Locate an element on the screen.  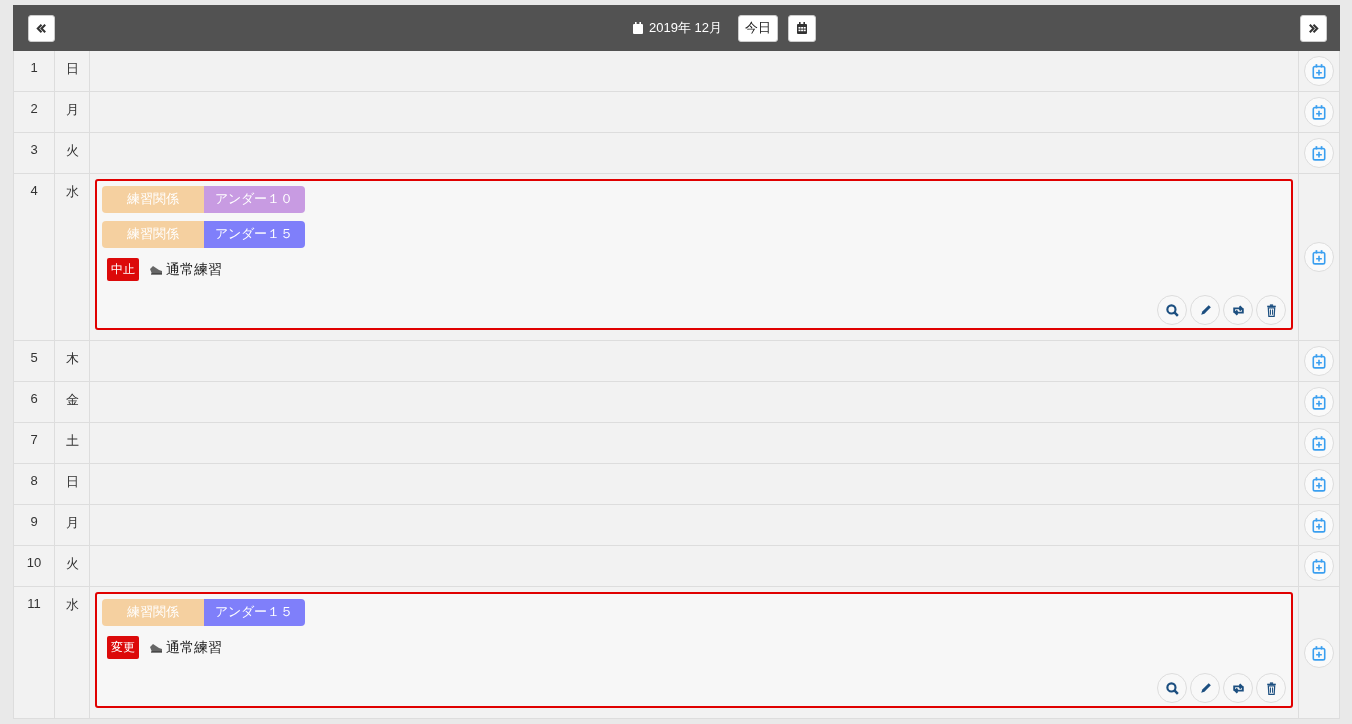
weekday-label: 金 is located at coordinates (72, 399).